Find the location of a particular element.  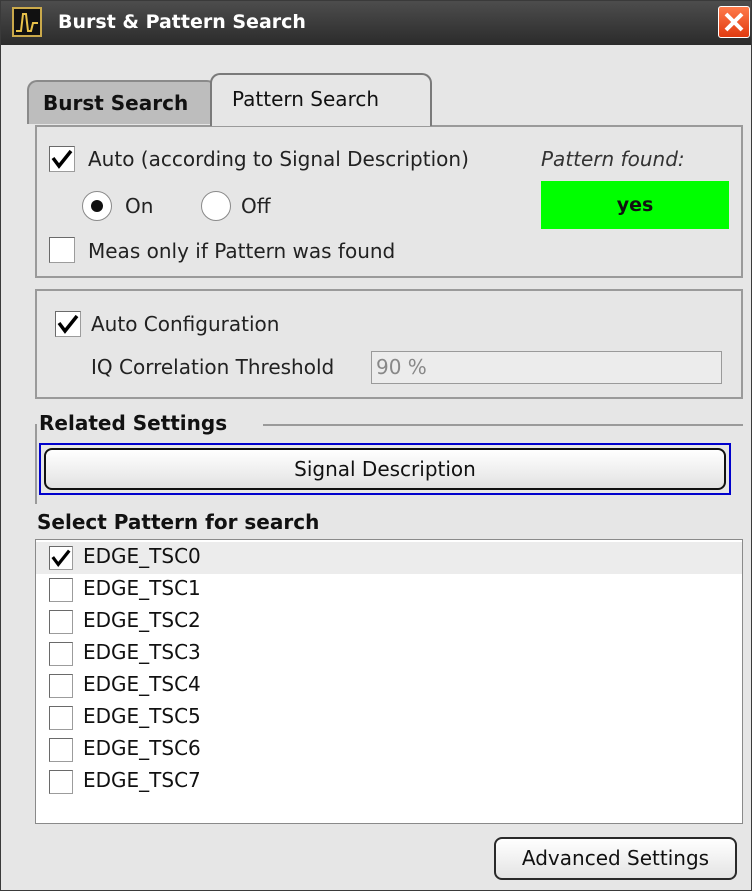

tab-burst-search: Burst Search is located at coordinates (122, 102).